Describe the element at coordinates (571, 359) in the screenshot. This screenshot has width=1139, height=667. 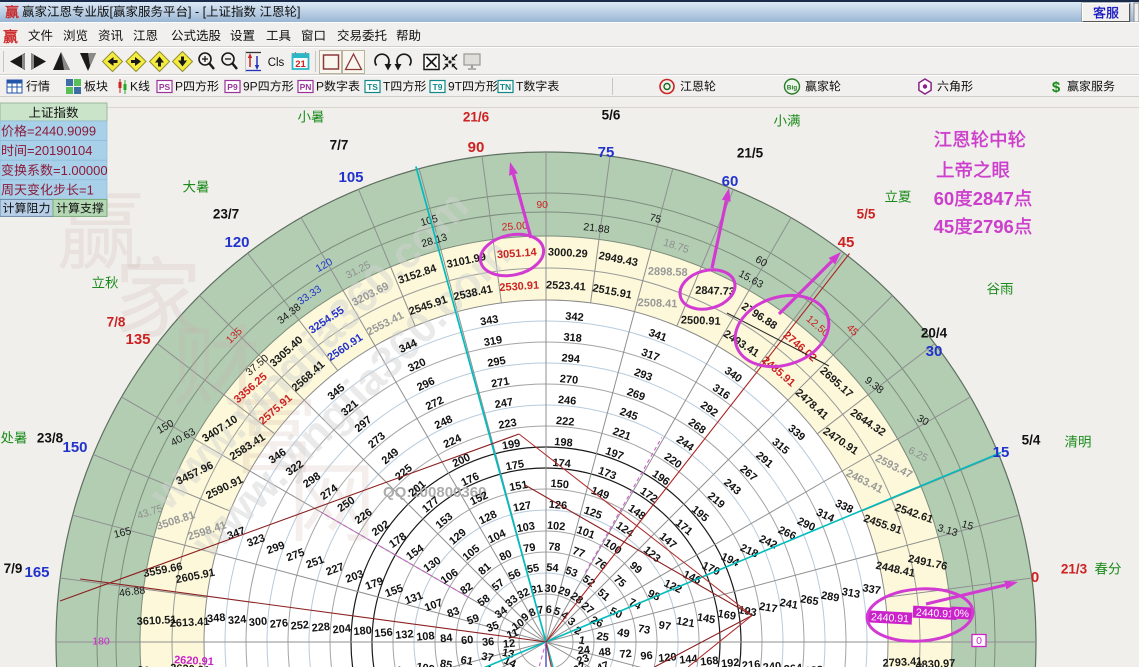
I see `svg-text: 294` at that location.